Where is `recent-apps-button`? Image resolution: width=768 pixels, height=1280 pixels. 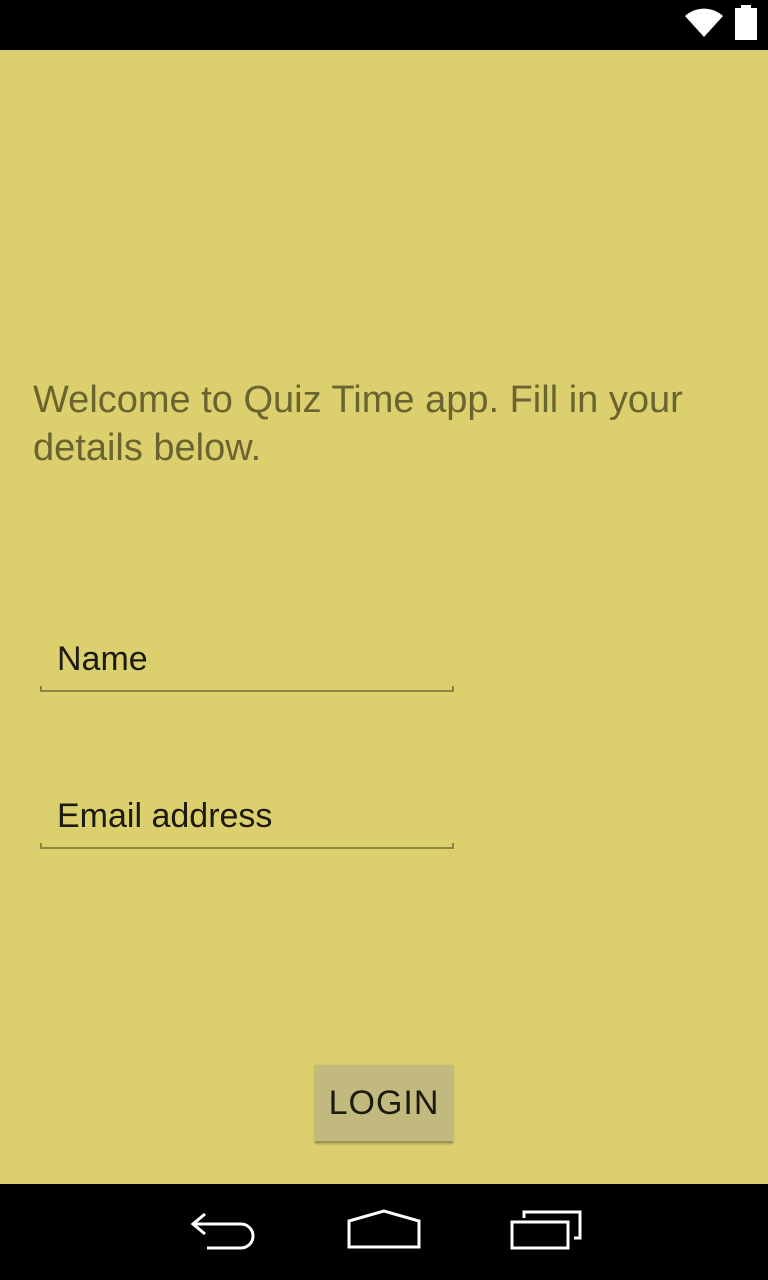
recent-apps-button is located at coordinates (546, 1232).